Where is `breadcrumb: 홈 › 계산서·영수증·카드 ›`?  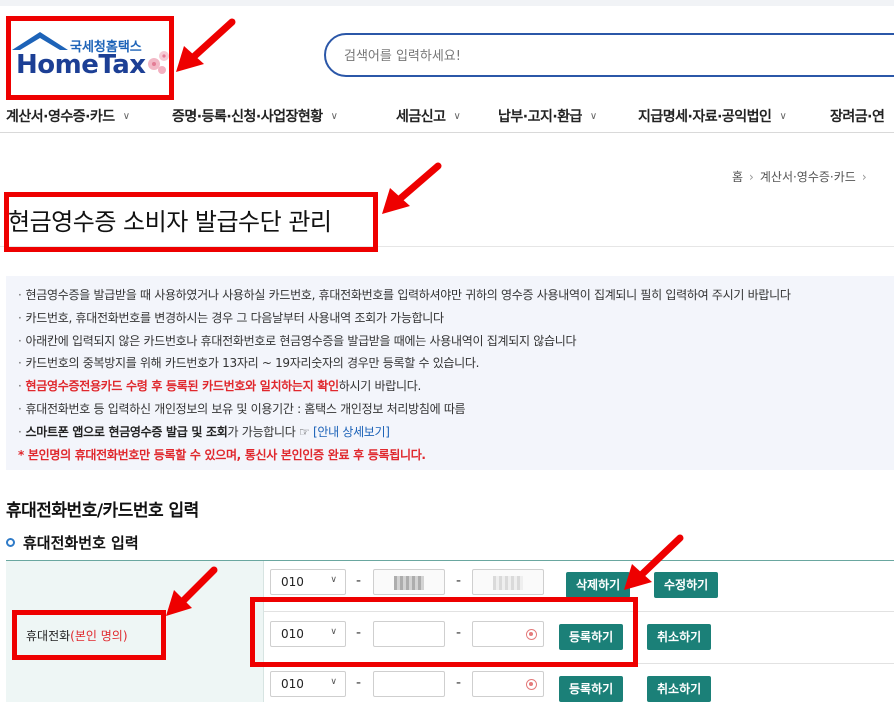 breadcrumb: 홈 › 계산서·영수증·카드 › is located at coordinates (802, 176).